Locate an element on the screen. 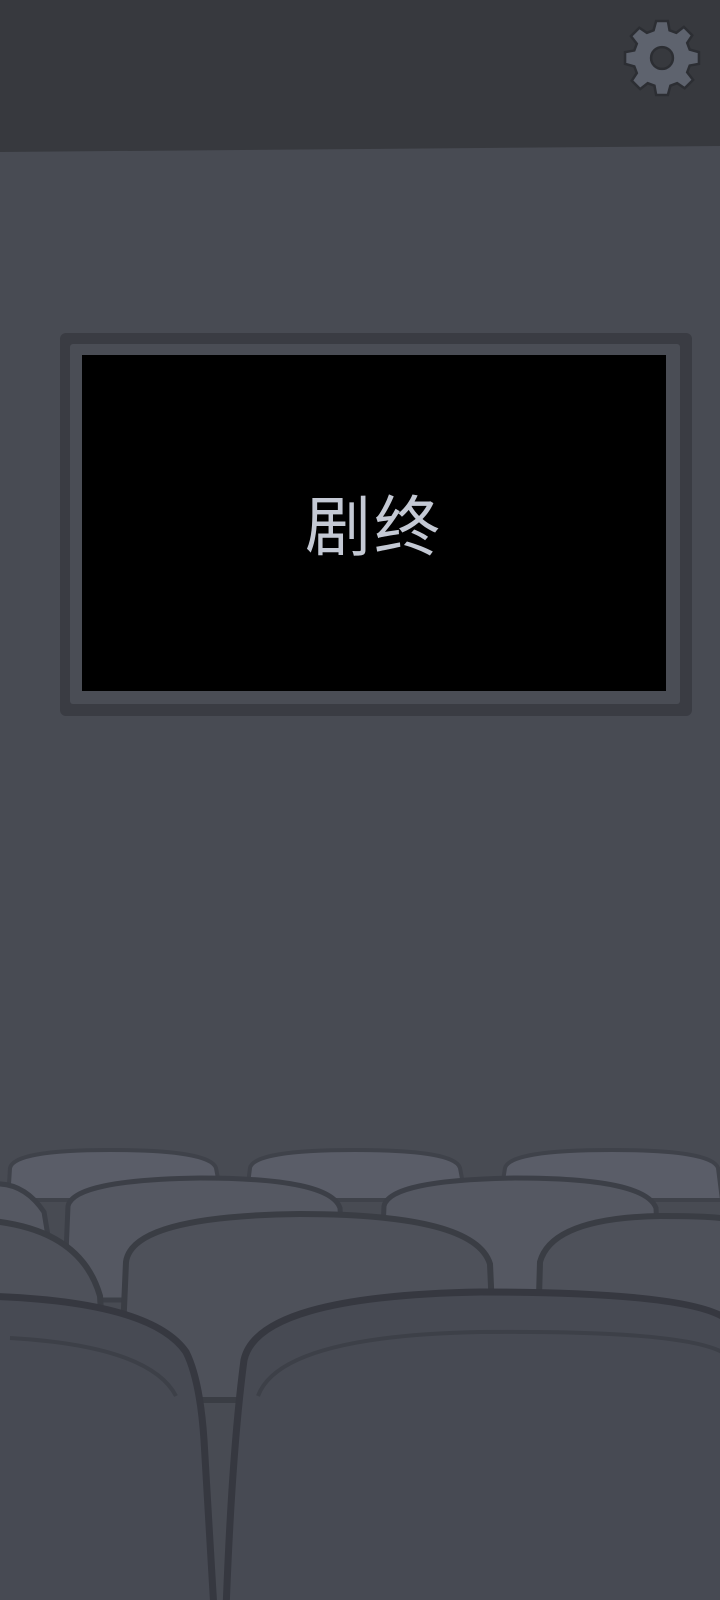  gear-icon is located at coordinates (662, 58).